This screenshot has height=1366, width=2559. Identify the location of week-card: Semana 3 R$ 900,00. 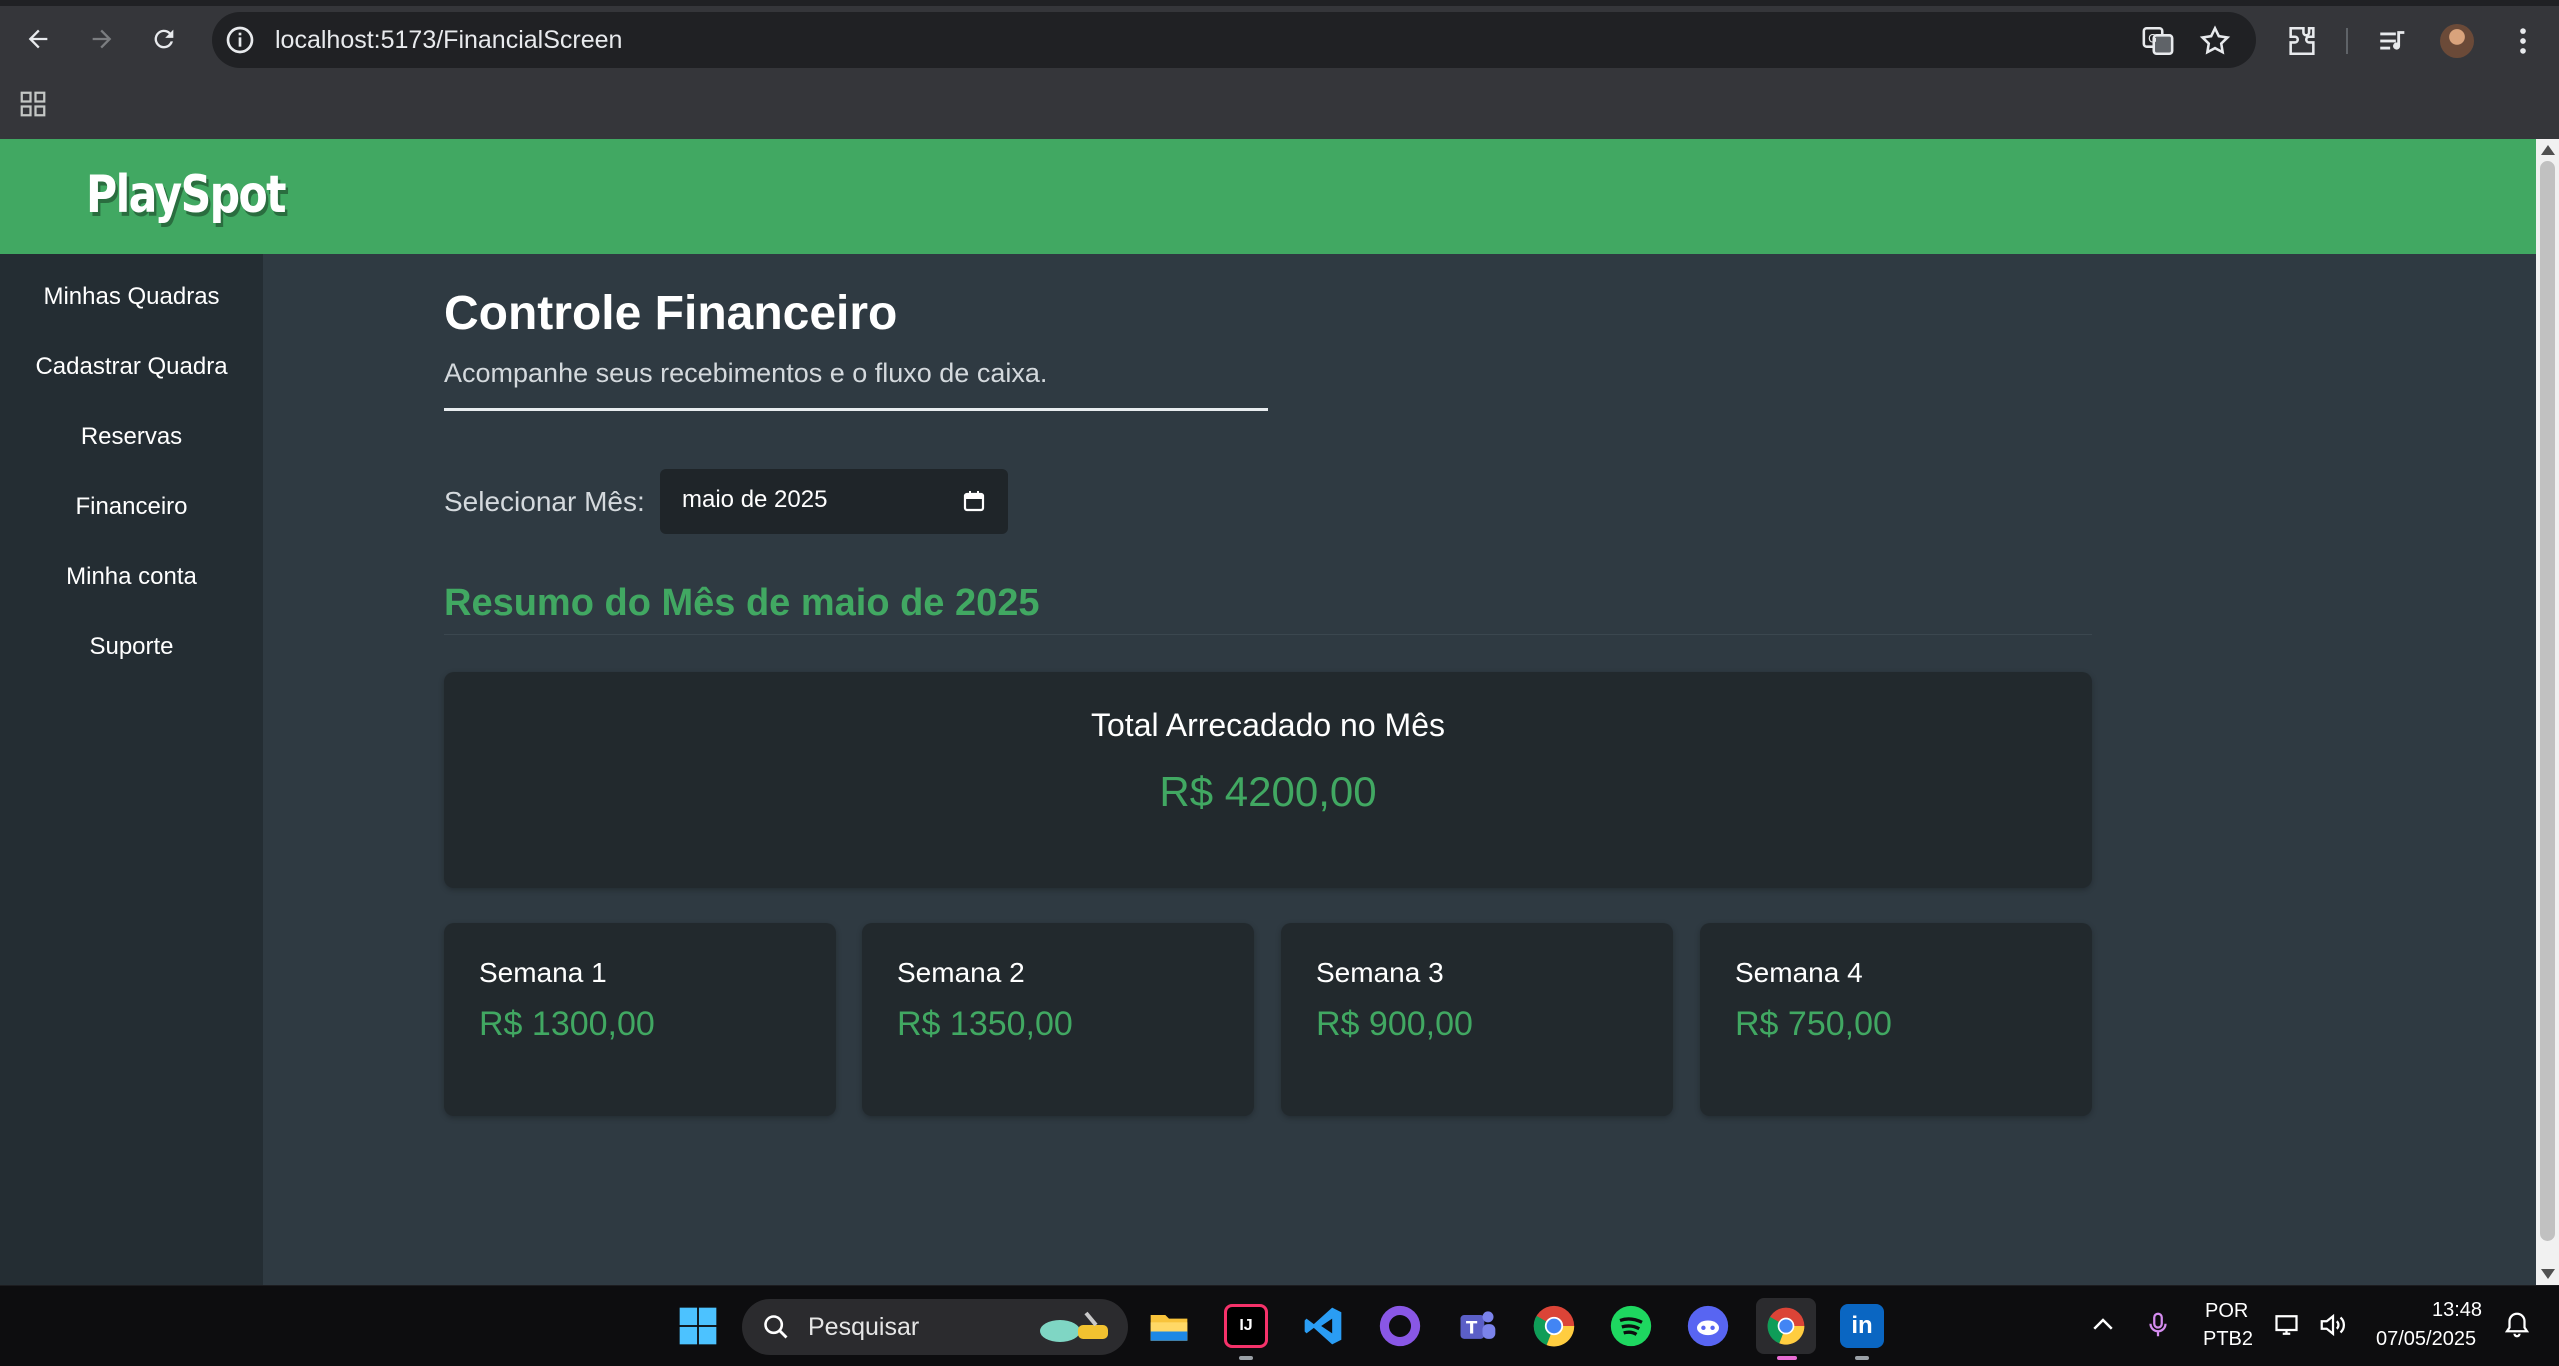
(1477, 1019).